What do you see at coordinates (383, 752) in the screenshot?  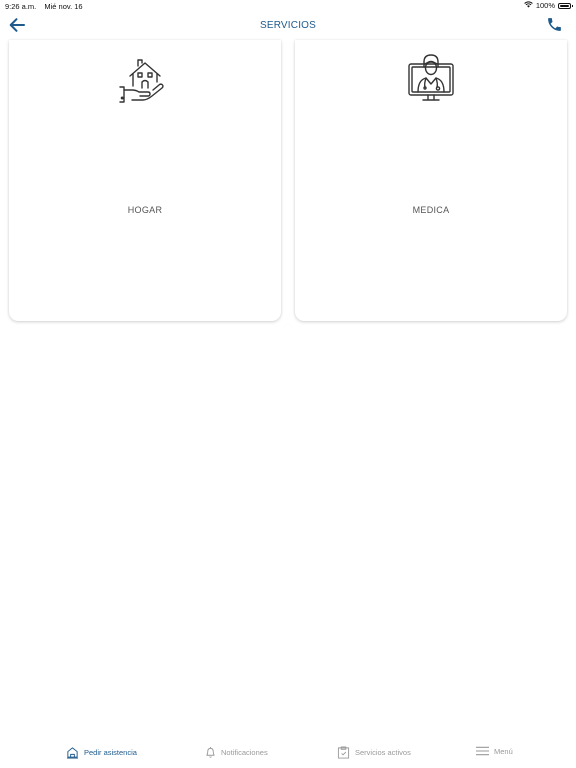 I see `tab-label: Servicios activos` at bounding box center [383, 752].